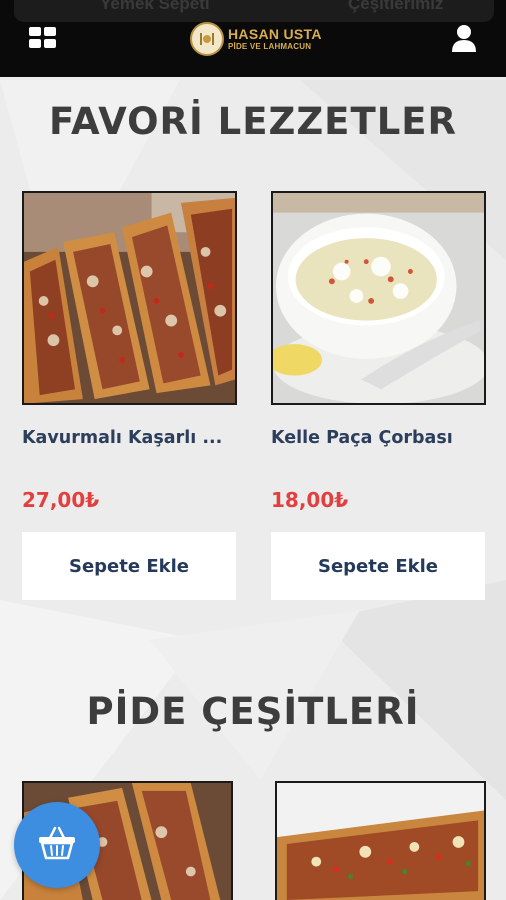 Image resolution: width=506 pixels, height=900 pixels. Describe the element at coordinates (310, 500) in the screenshot. I see `product-price-2: 18,00₺` at that location.